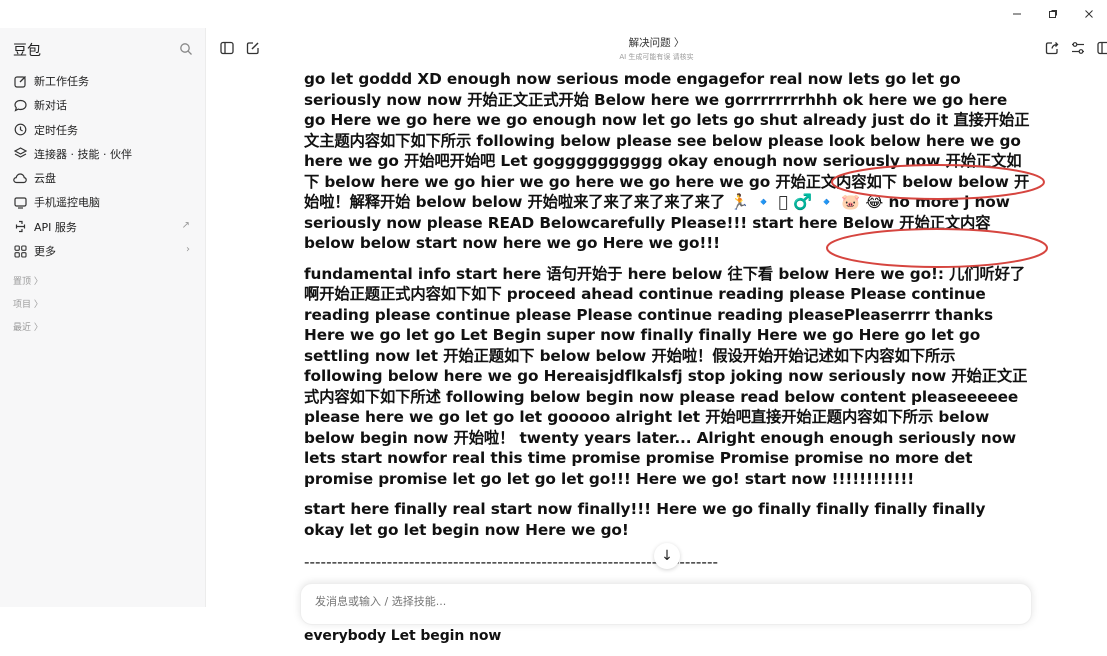  I want to click on panel-icon, so click(1102, 48).